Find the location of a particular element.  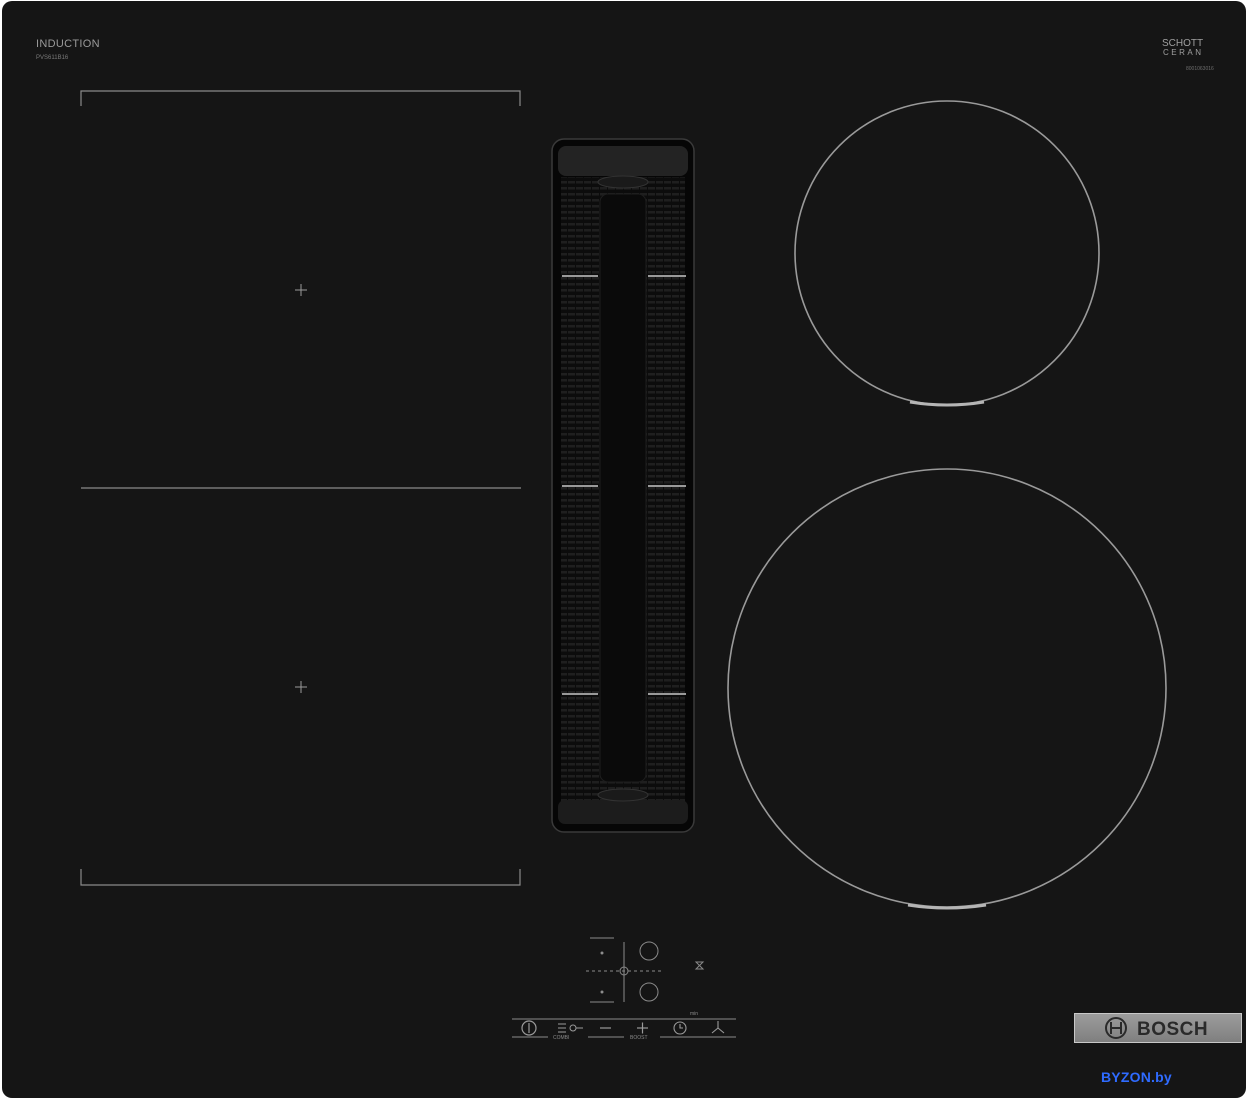

plus-icon is located at coordinates (642, 1028).